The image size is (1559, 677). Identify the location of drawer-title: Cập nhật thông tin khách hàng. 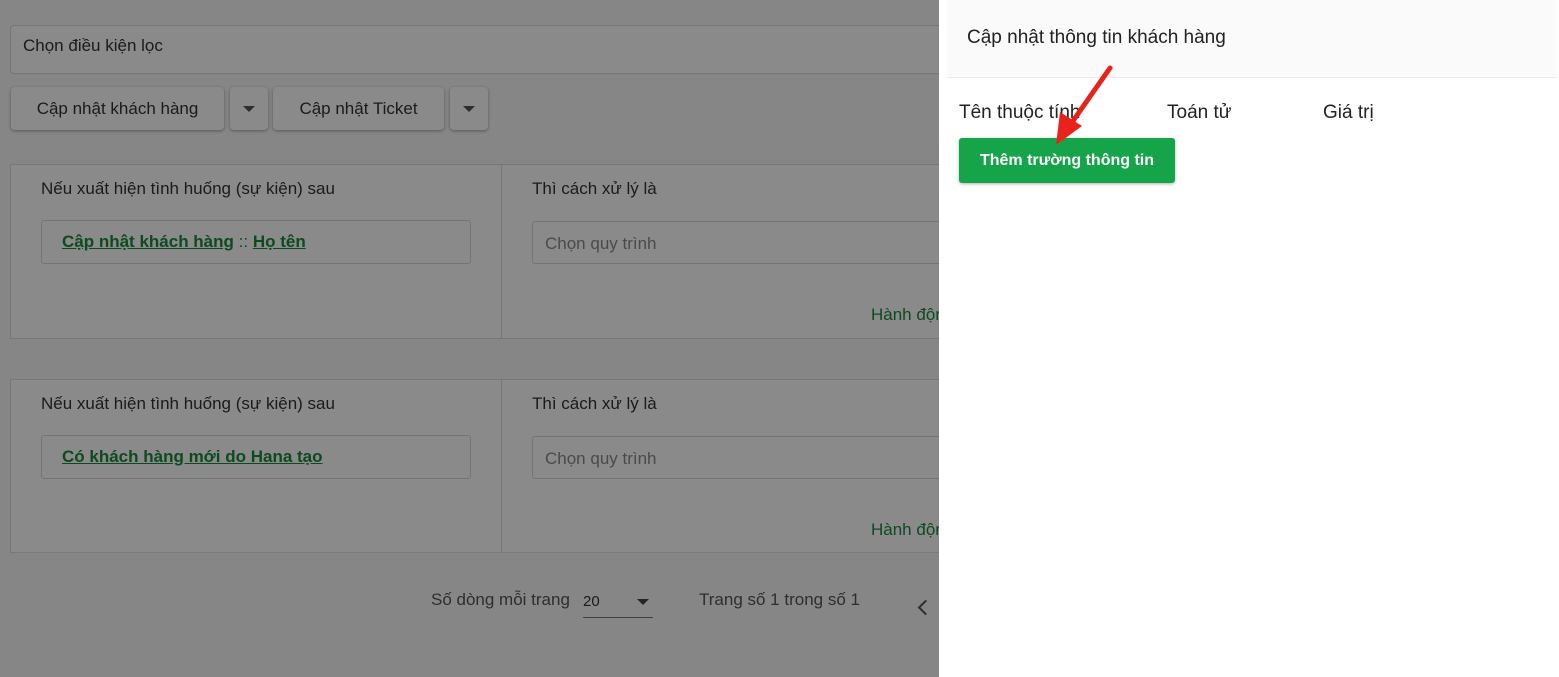
(1096, 37).